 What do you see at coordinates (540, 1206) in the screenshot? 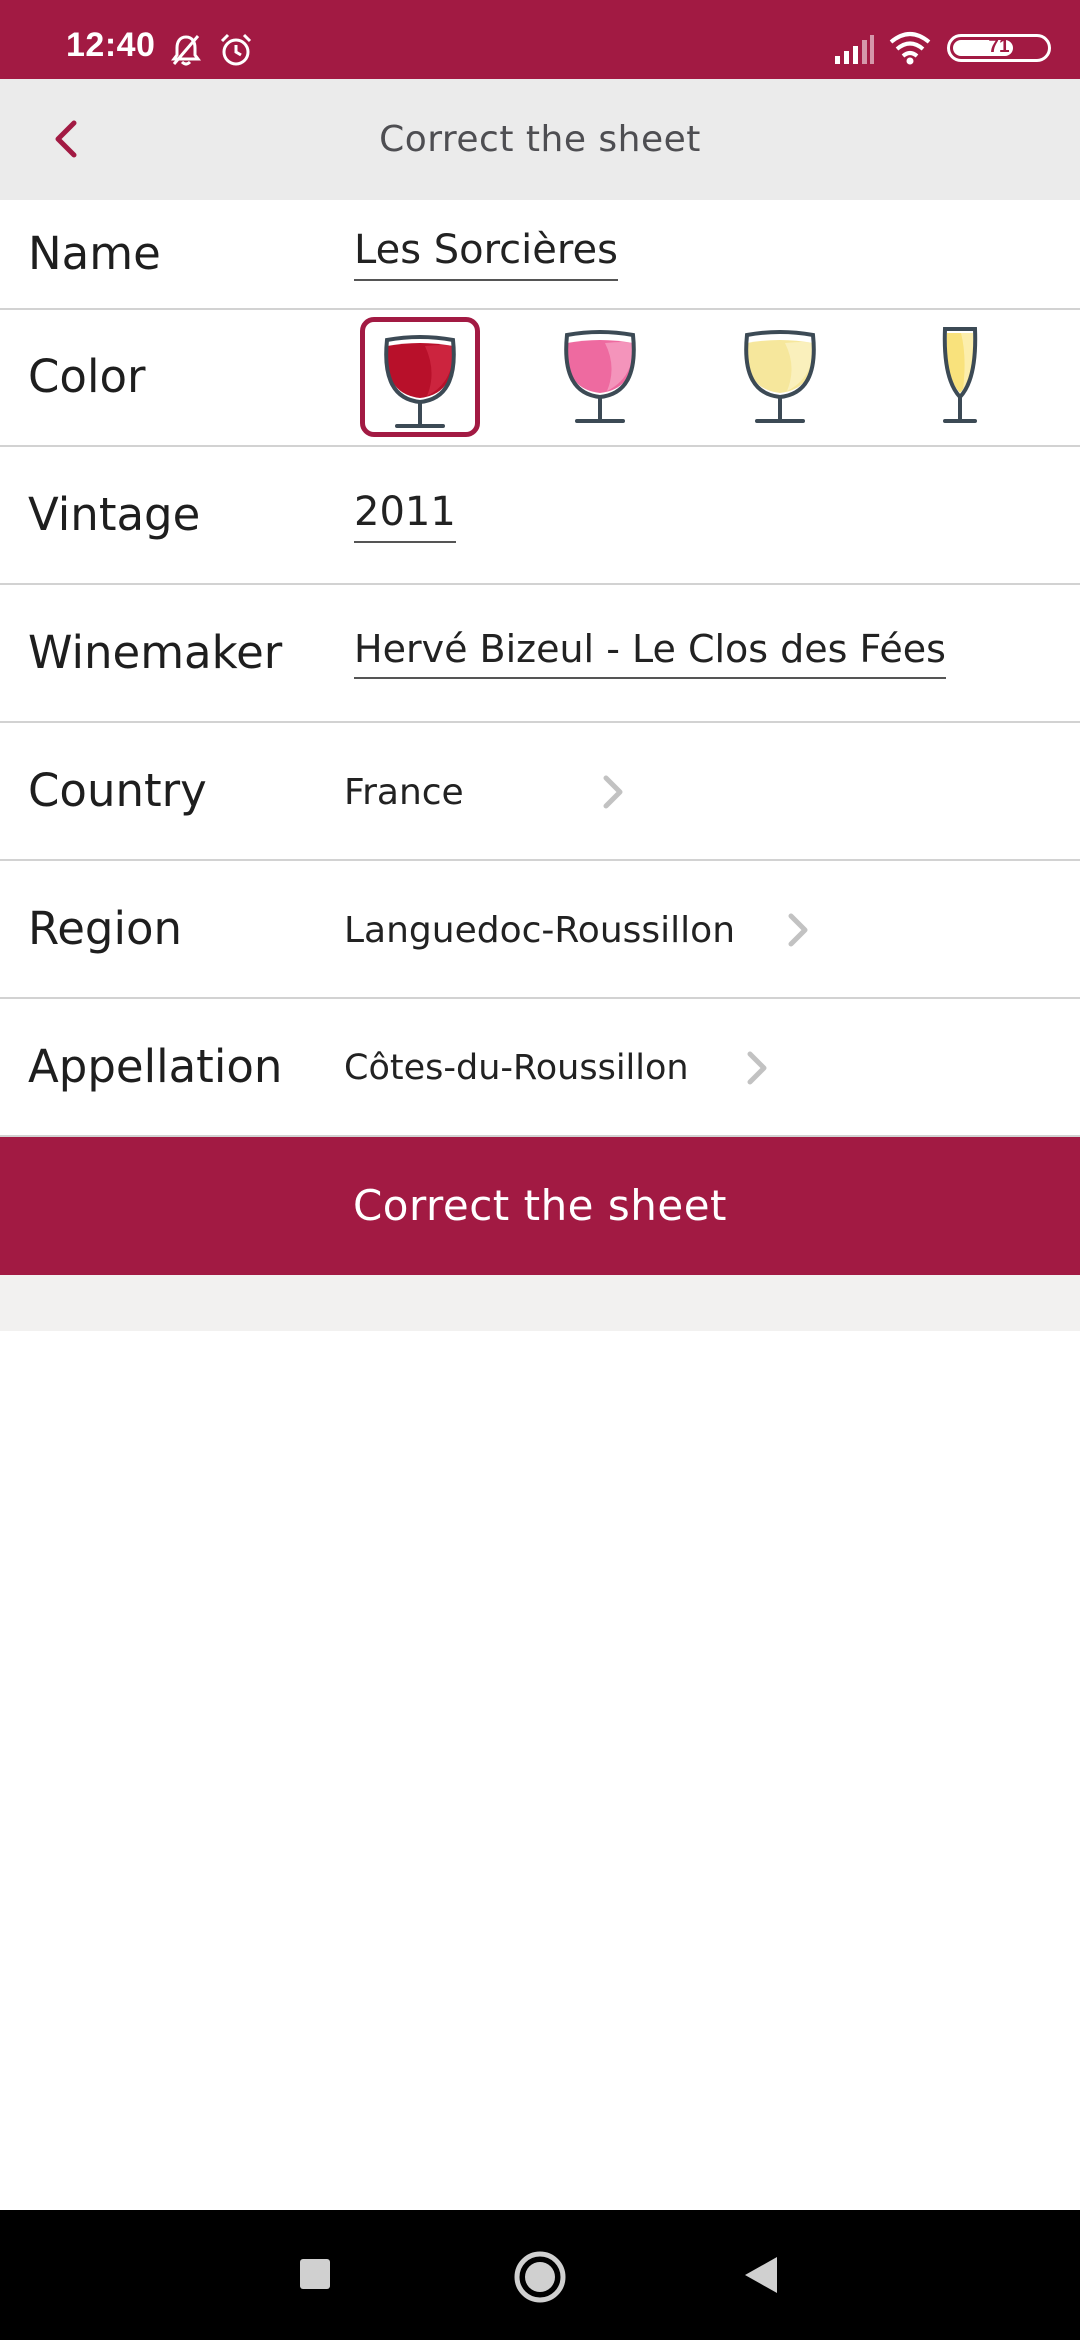
I see `correct-sheet-button: Correct the sheet` at bounding box center [540, 1206].